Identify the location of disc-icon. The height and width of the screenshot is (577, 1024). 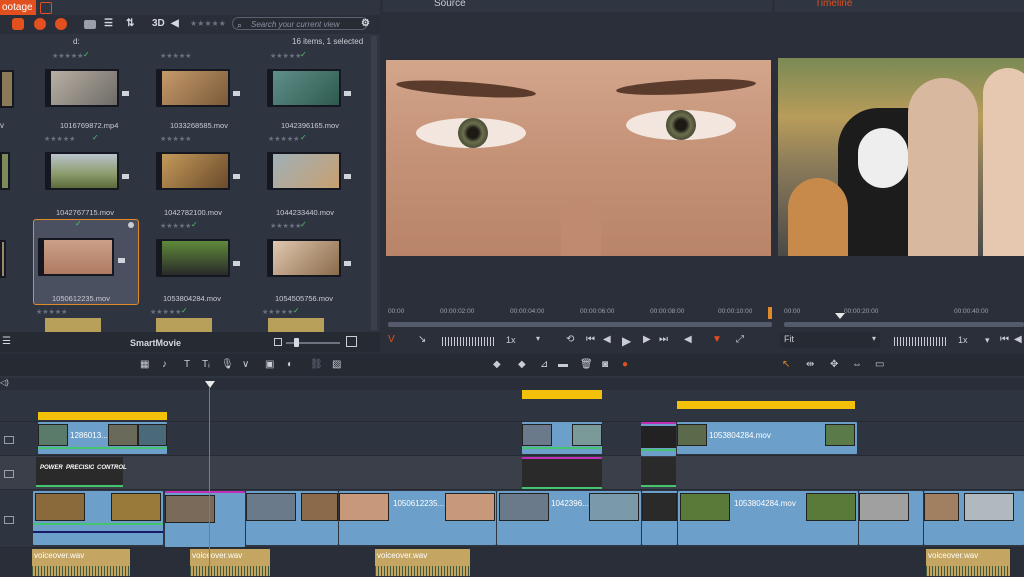
(40, 24).